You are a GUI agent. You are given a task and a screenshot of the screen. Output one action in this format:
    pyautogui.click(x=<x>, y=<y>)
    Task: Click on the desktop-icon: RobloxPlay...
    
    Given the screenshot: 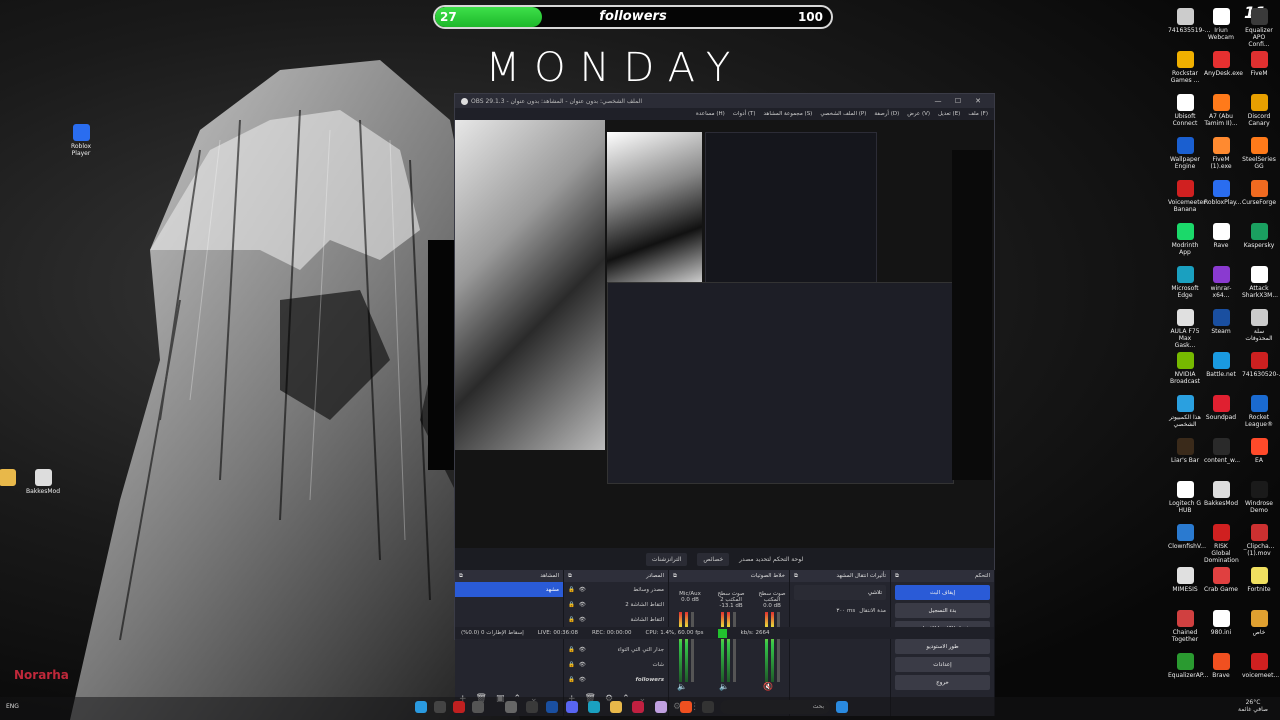 What is the action you would take?
    pyautogui.click(x=1222, y=193)
    